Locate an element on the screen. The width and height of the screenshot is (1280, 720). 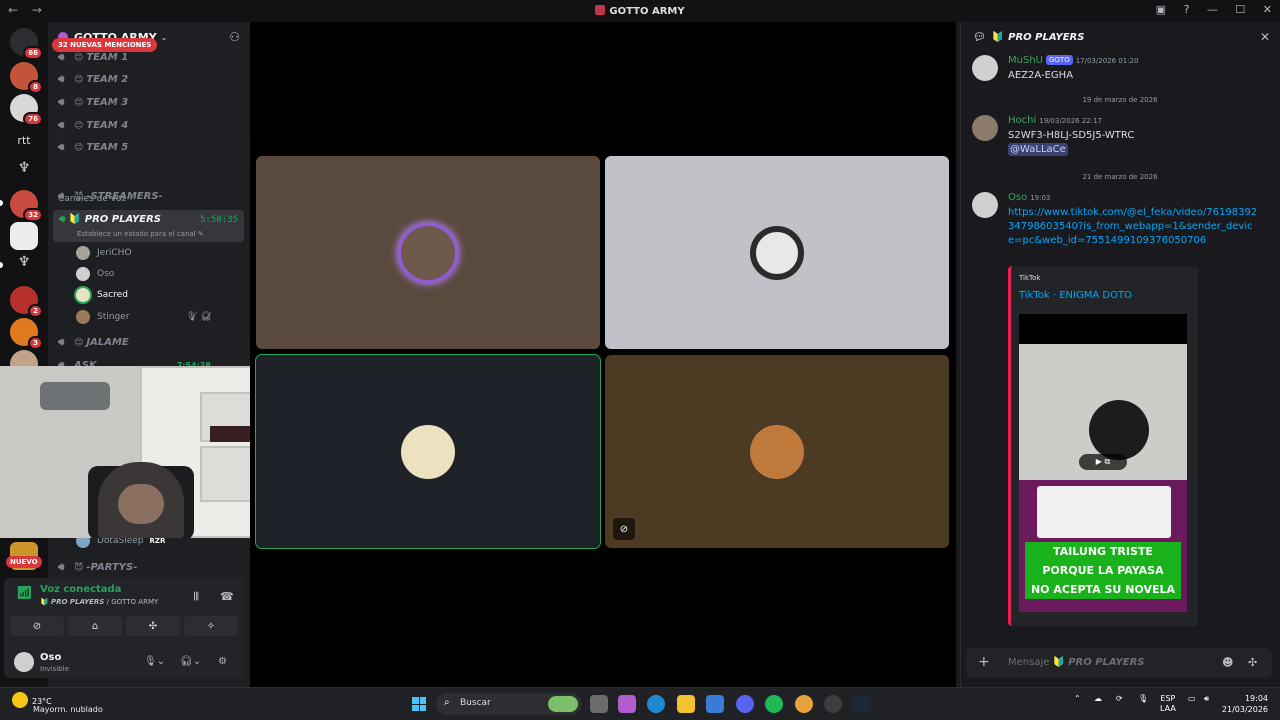
voice-channel-path: 🔰 PRO PLAYERS / GOTTO ARMY is located at coordinates (99, 602).